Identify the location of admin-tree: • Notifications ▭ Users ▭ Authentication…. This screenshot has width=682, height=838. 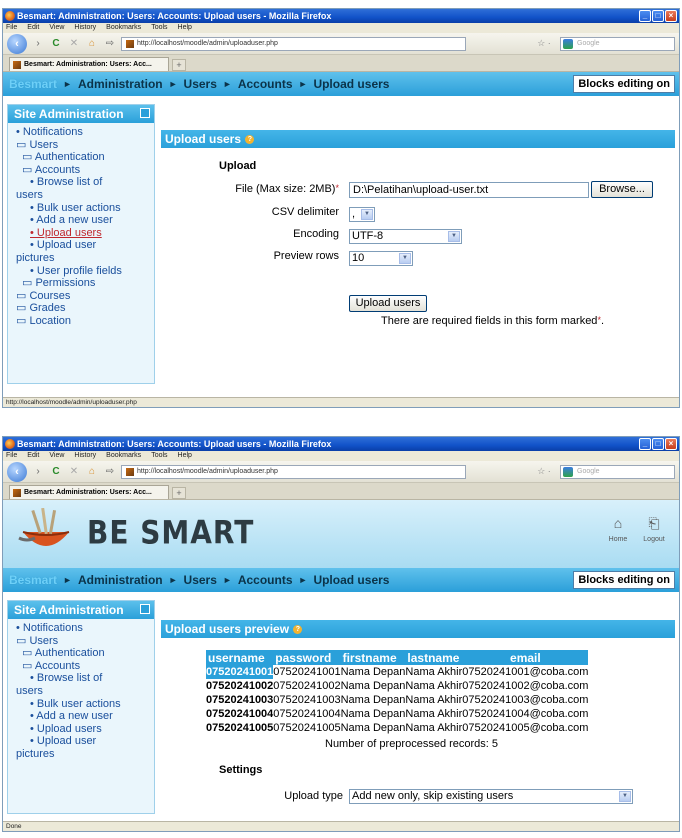
(81, 228).